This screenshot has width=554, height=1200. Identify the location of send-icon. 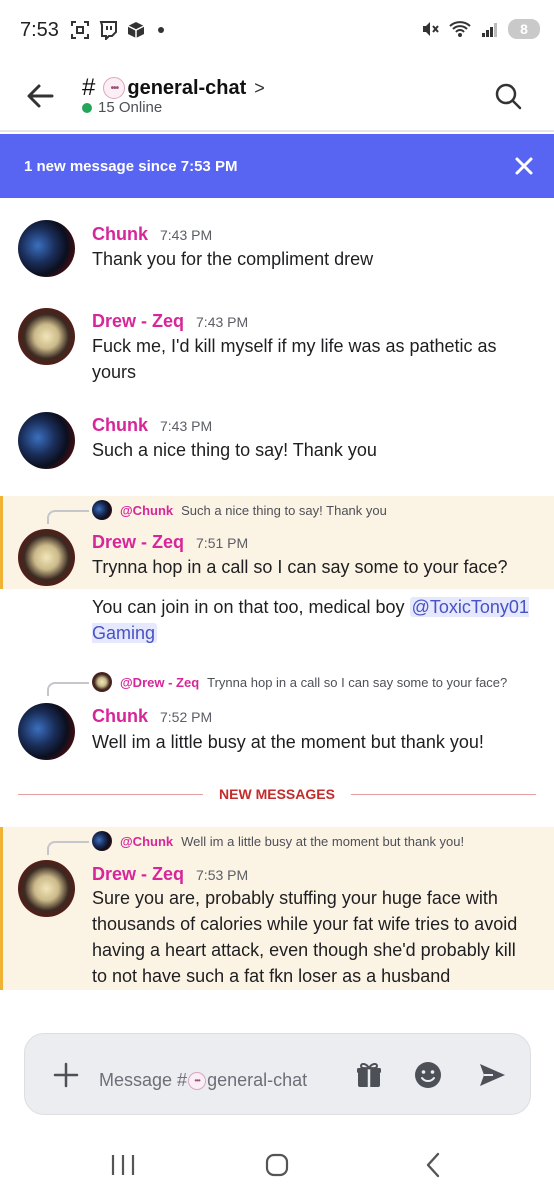
(492, 1075).